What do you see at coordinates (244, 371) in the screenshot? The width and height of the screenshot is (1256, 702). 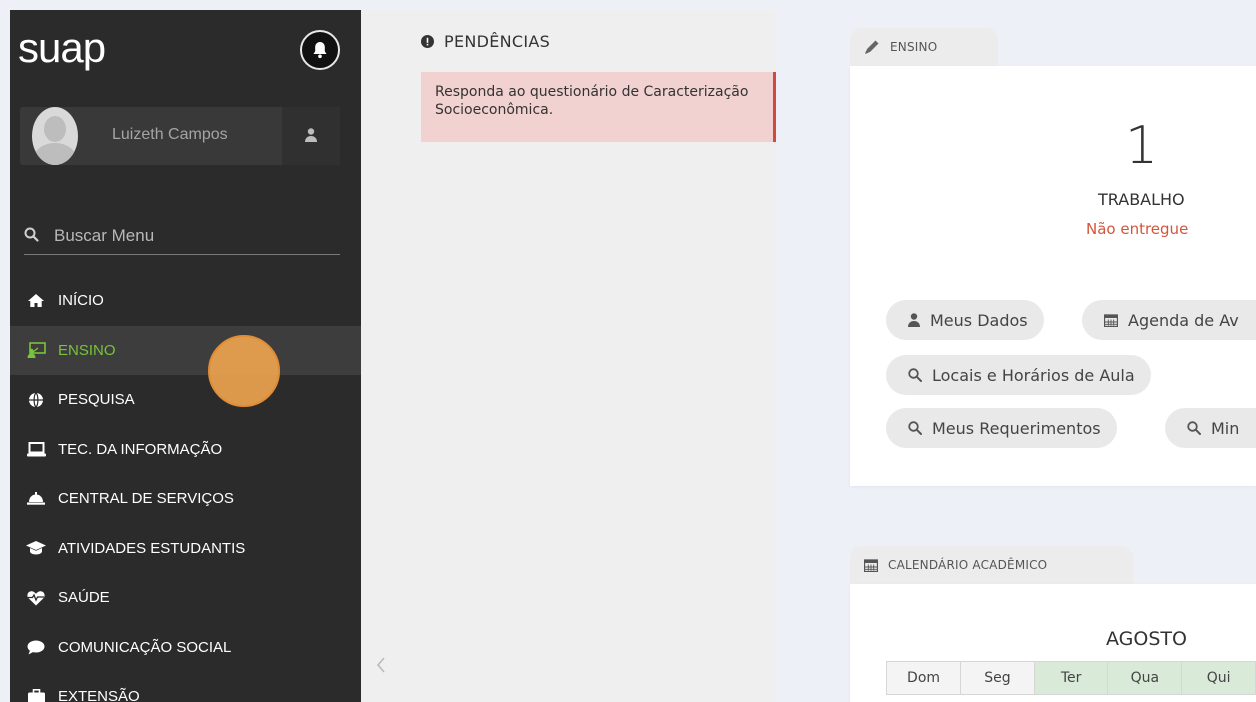 I see `click-indicator` at bounding box center [244, 371].